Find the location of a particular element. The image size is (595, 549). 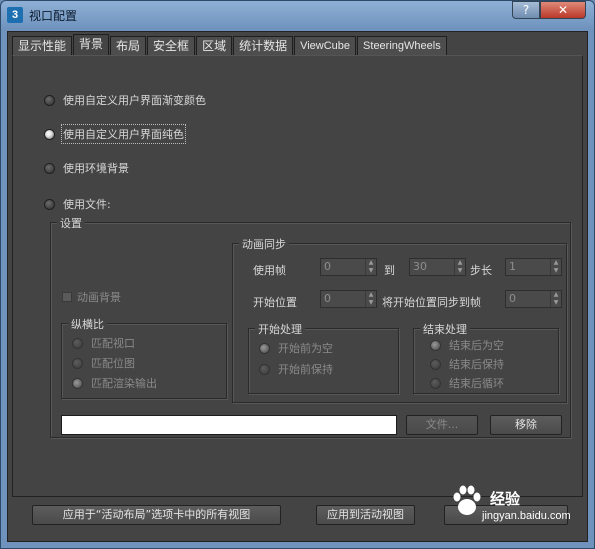

tab-safe-frames: 安全框 is located at coordinates (171, 46).